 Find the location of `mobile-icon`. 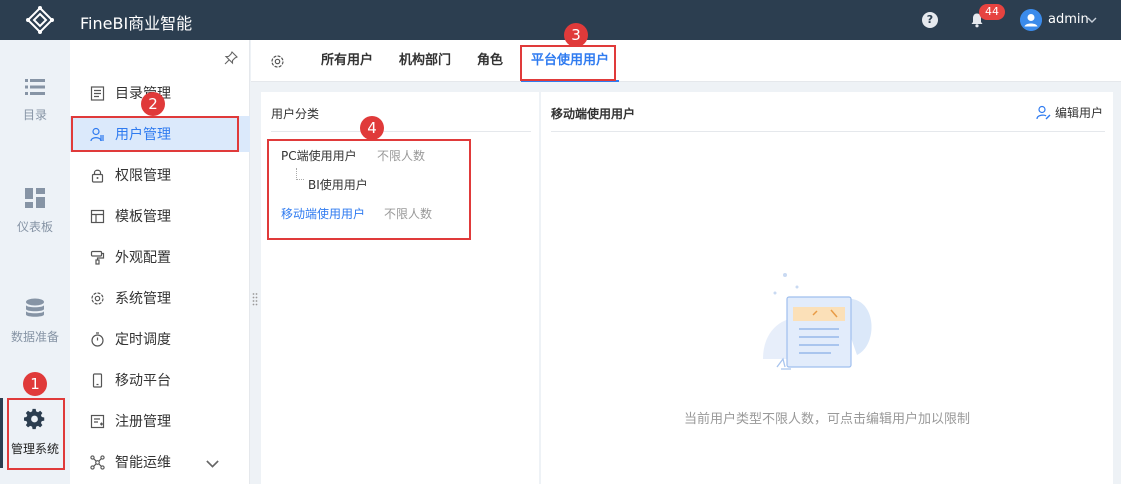

mobile-icon is located at coordinates (97, 380).